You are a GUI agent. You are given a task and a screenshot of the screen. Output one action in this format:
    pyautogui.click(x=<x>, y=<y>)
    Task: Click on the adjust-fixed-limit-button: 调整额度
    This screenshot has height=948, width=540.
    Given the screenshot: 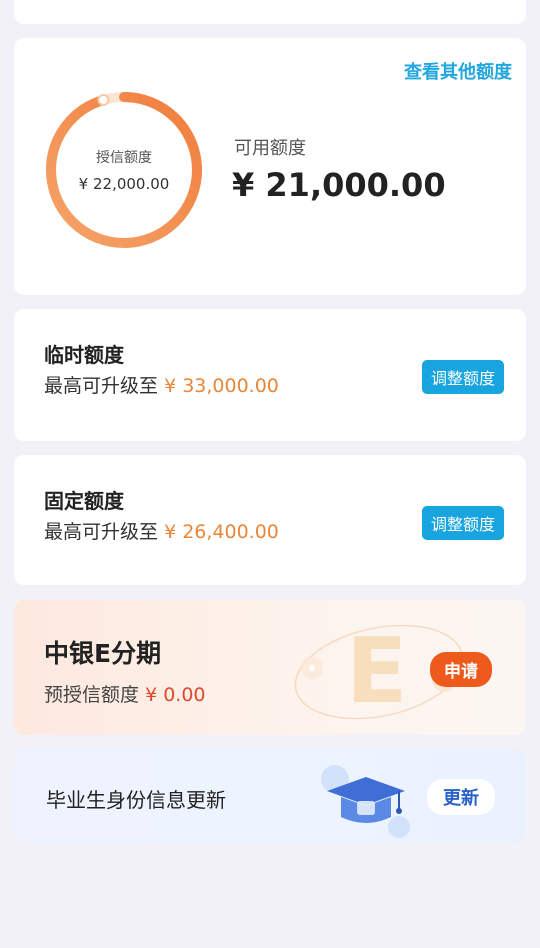 What is the action you would take?
    pyautogui.click(x=462, y=523)
    